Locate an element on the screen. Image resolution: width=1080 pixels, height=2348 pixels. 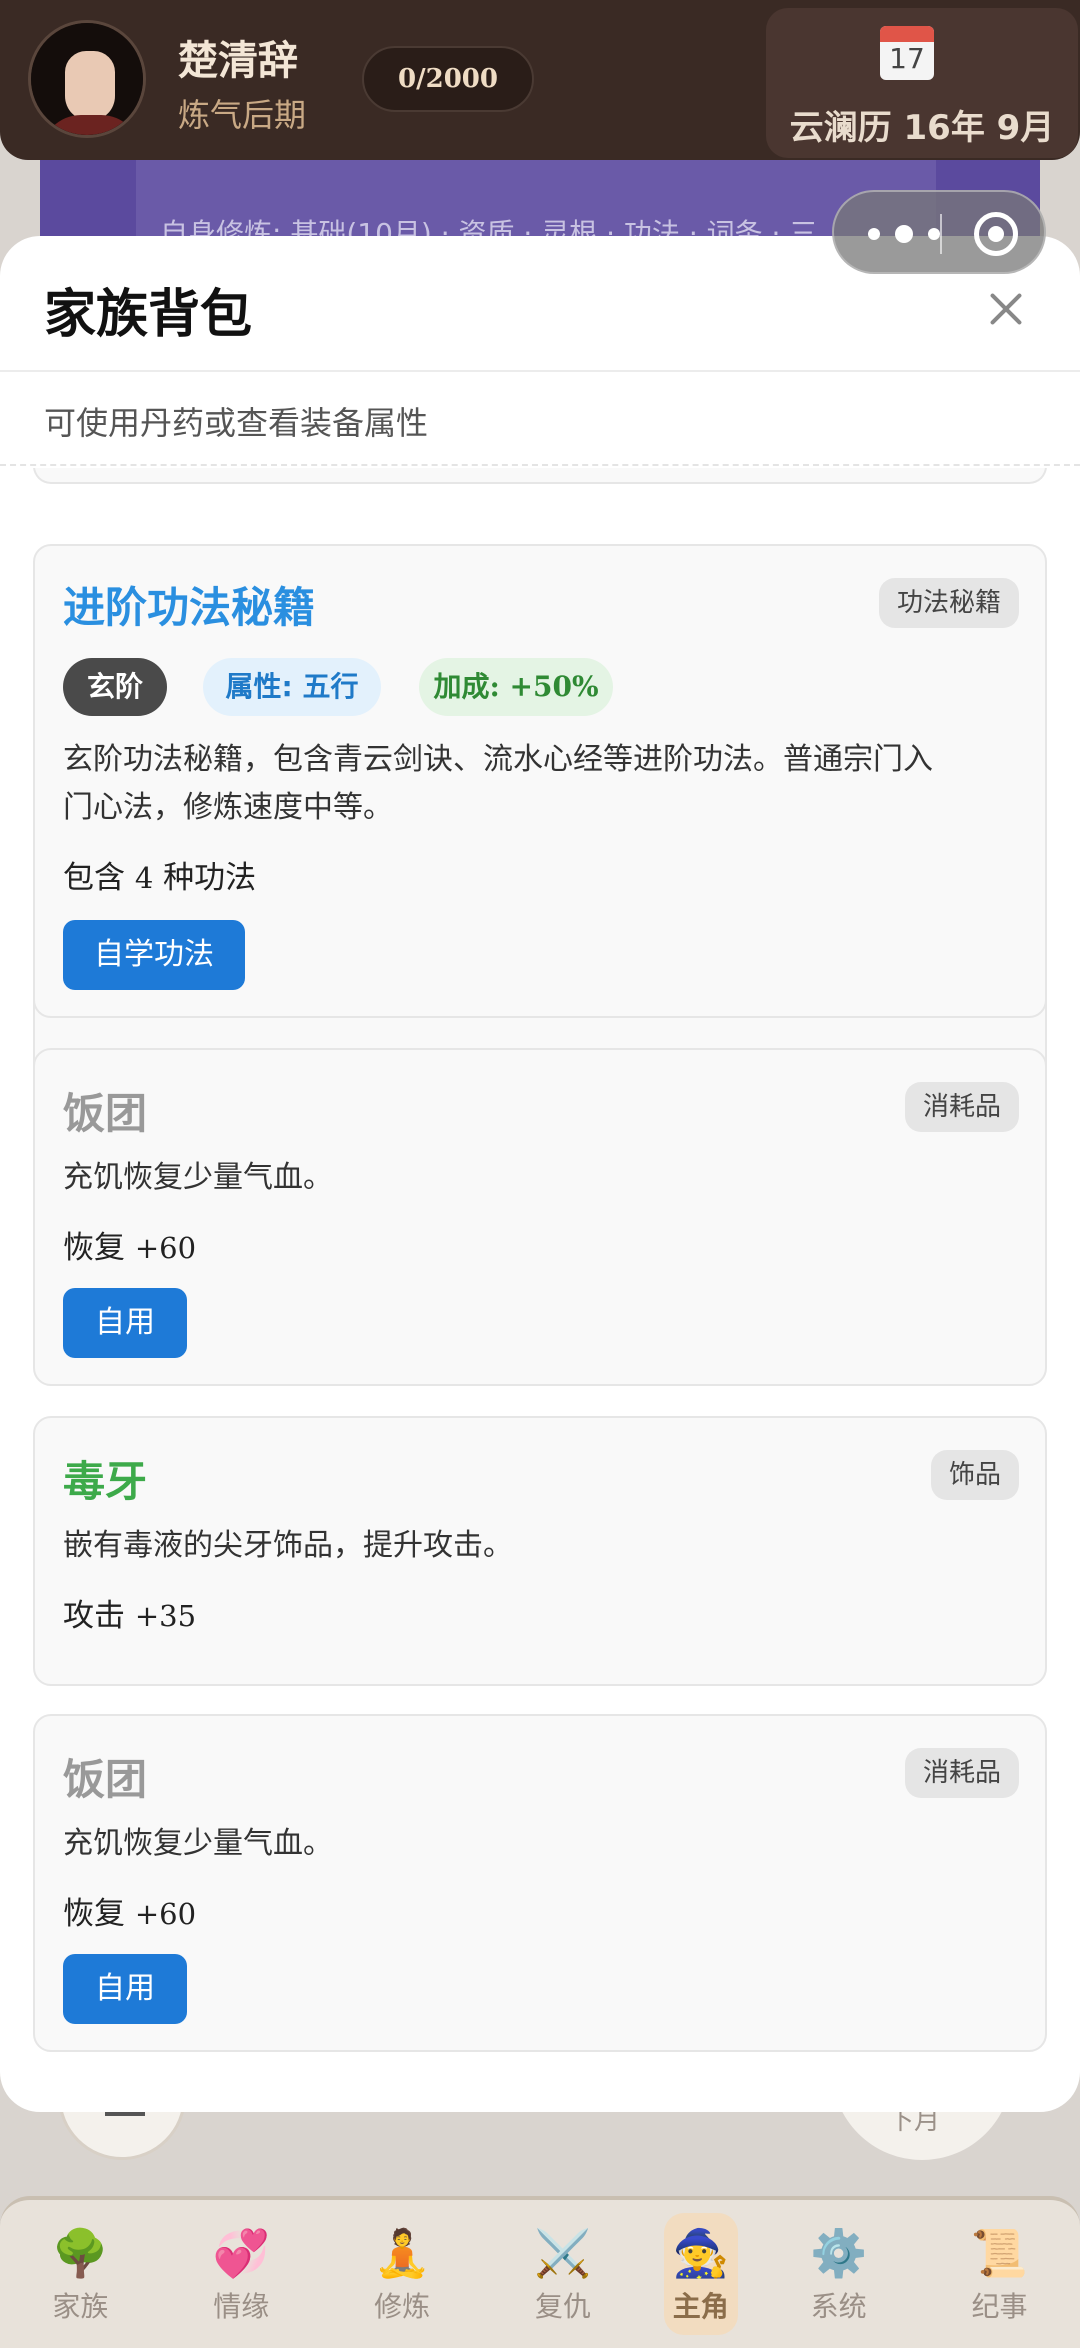
nav-item-cultivate: 🧘 修炼 is located at coordinates (402, 2274).